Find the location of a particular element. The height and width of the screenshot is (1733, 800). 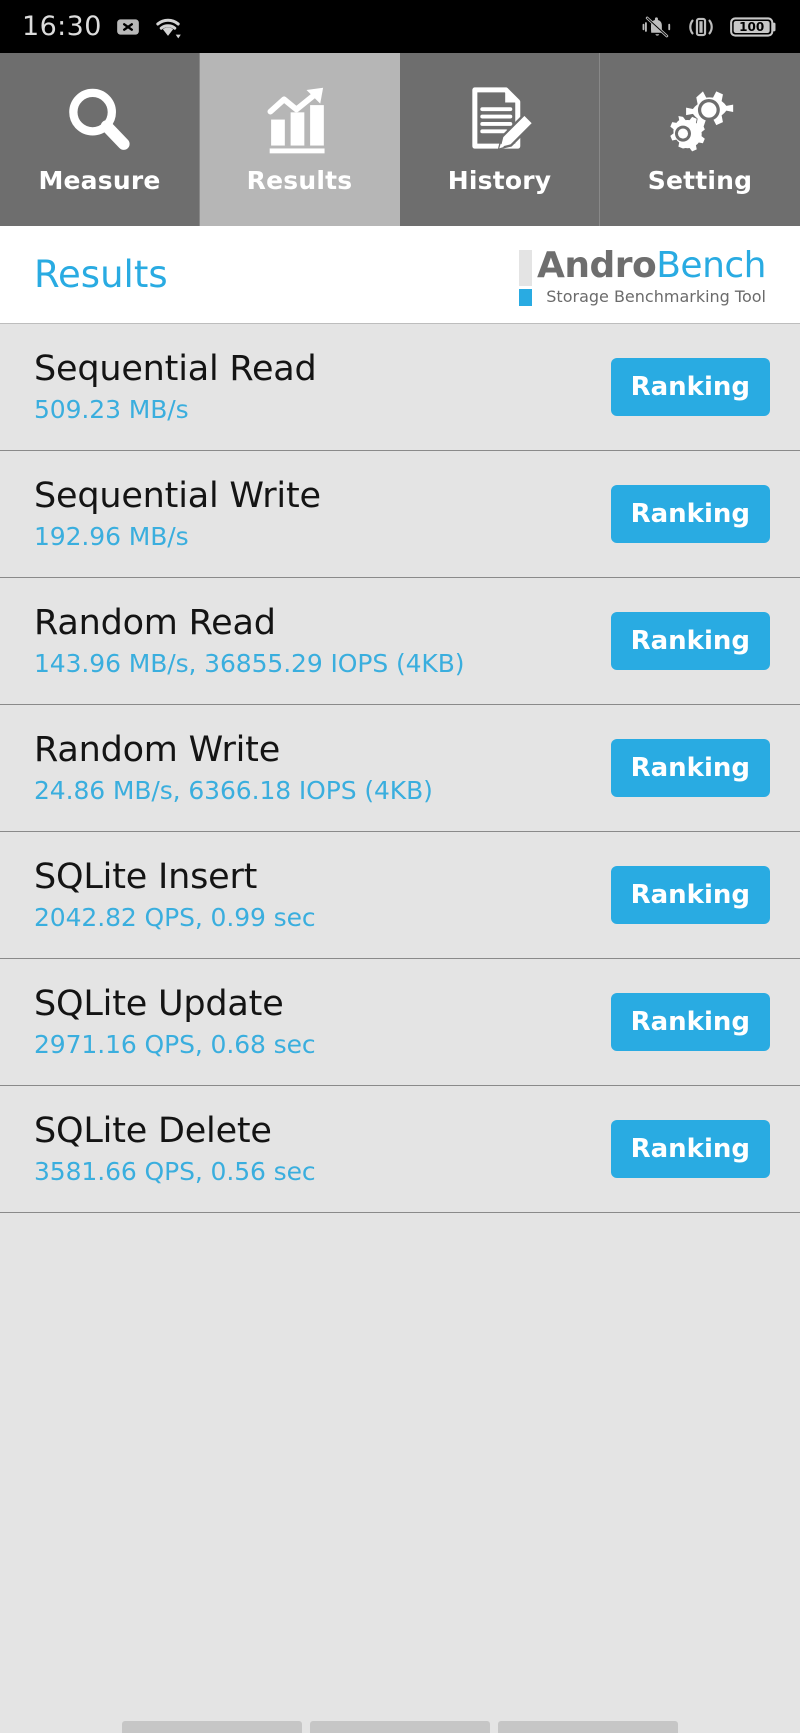

logo-bars-icon is located at coordinates (525, 276).